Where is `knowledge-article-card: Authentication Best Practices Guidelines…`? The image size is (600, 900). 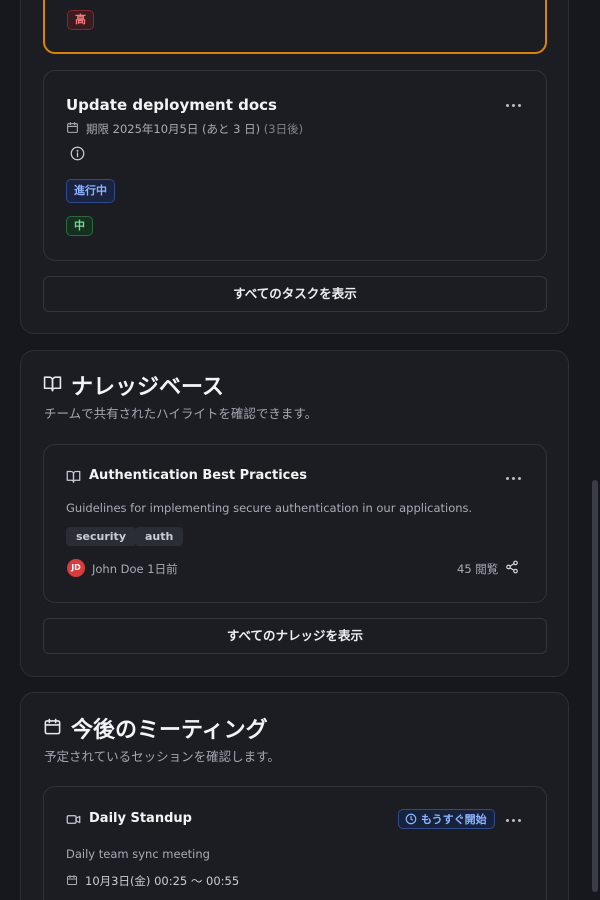 knowledge-article-card: Authentication Best Practices Guidelines… is located at coordinates (295, 523).